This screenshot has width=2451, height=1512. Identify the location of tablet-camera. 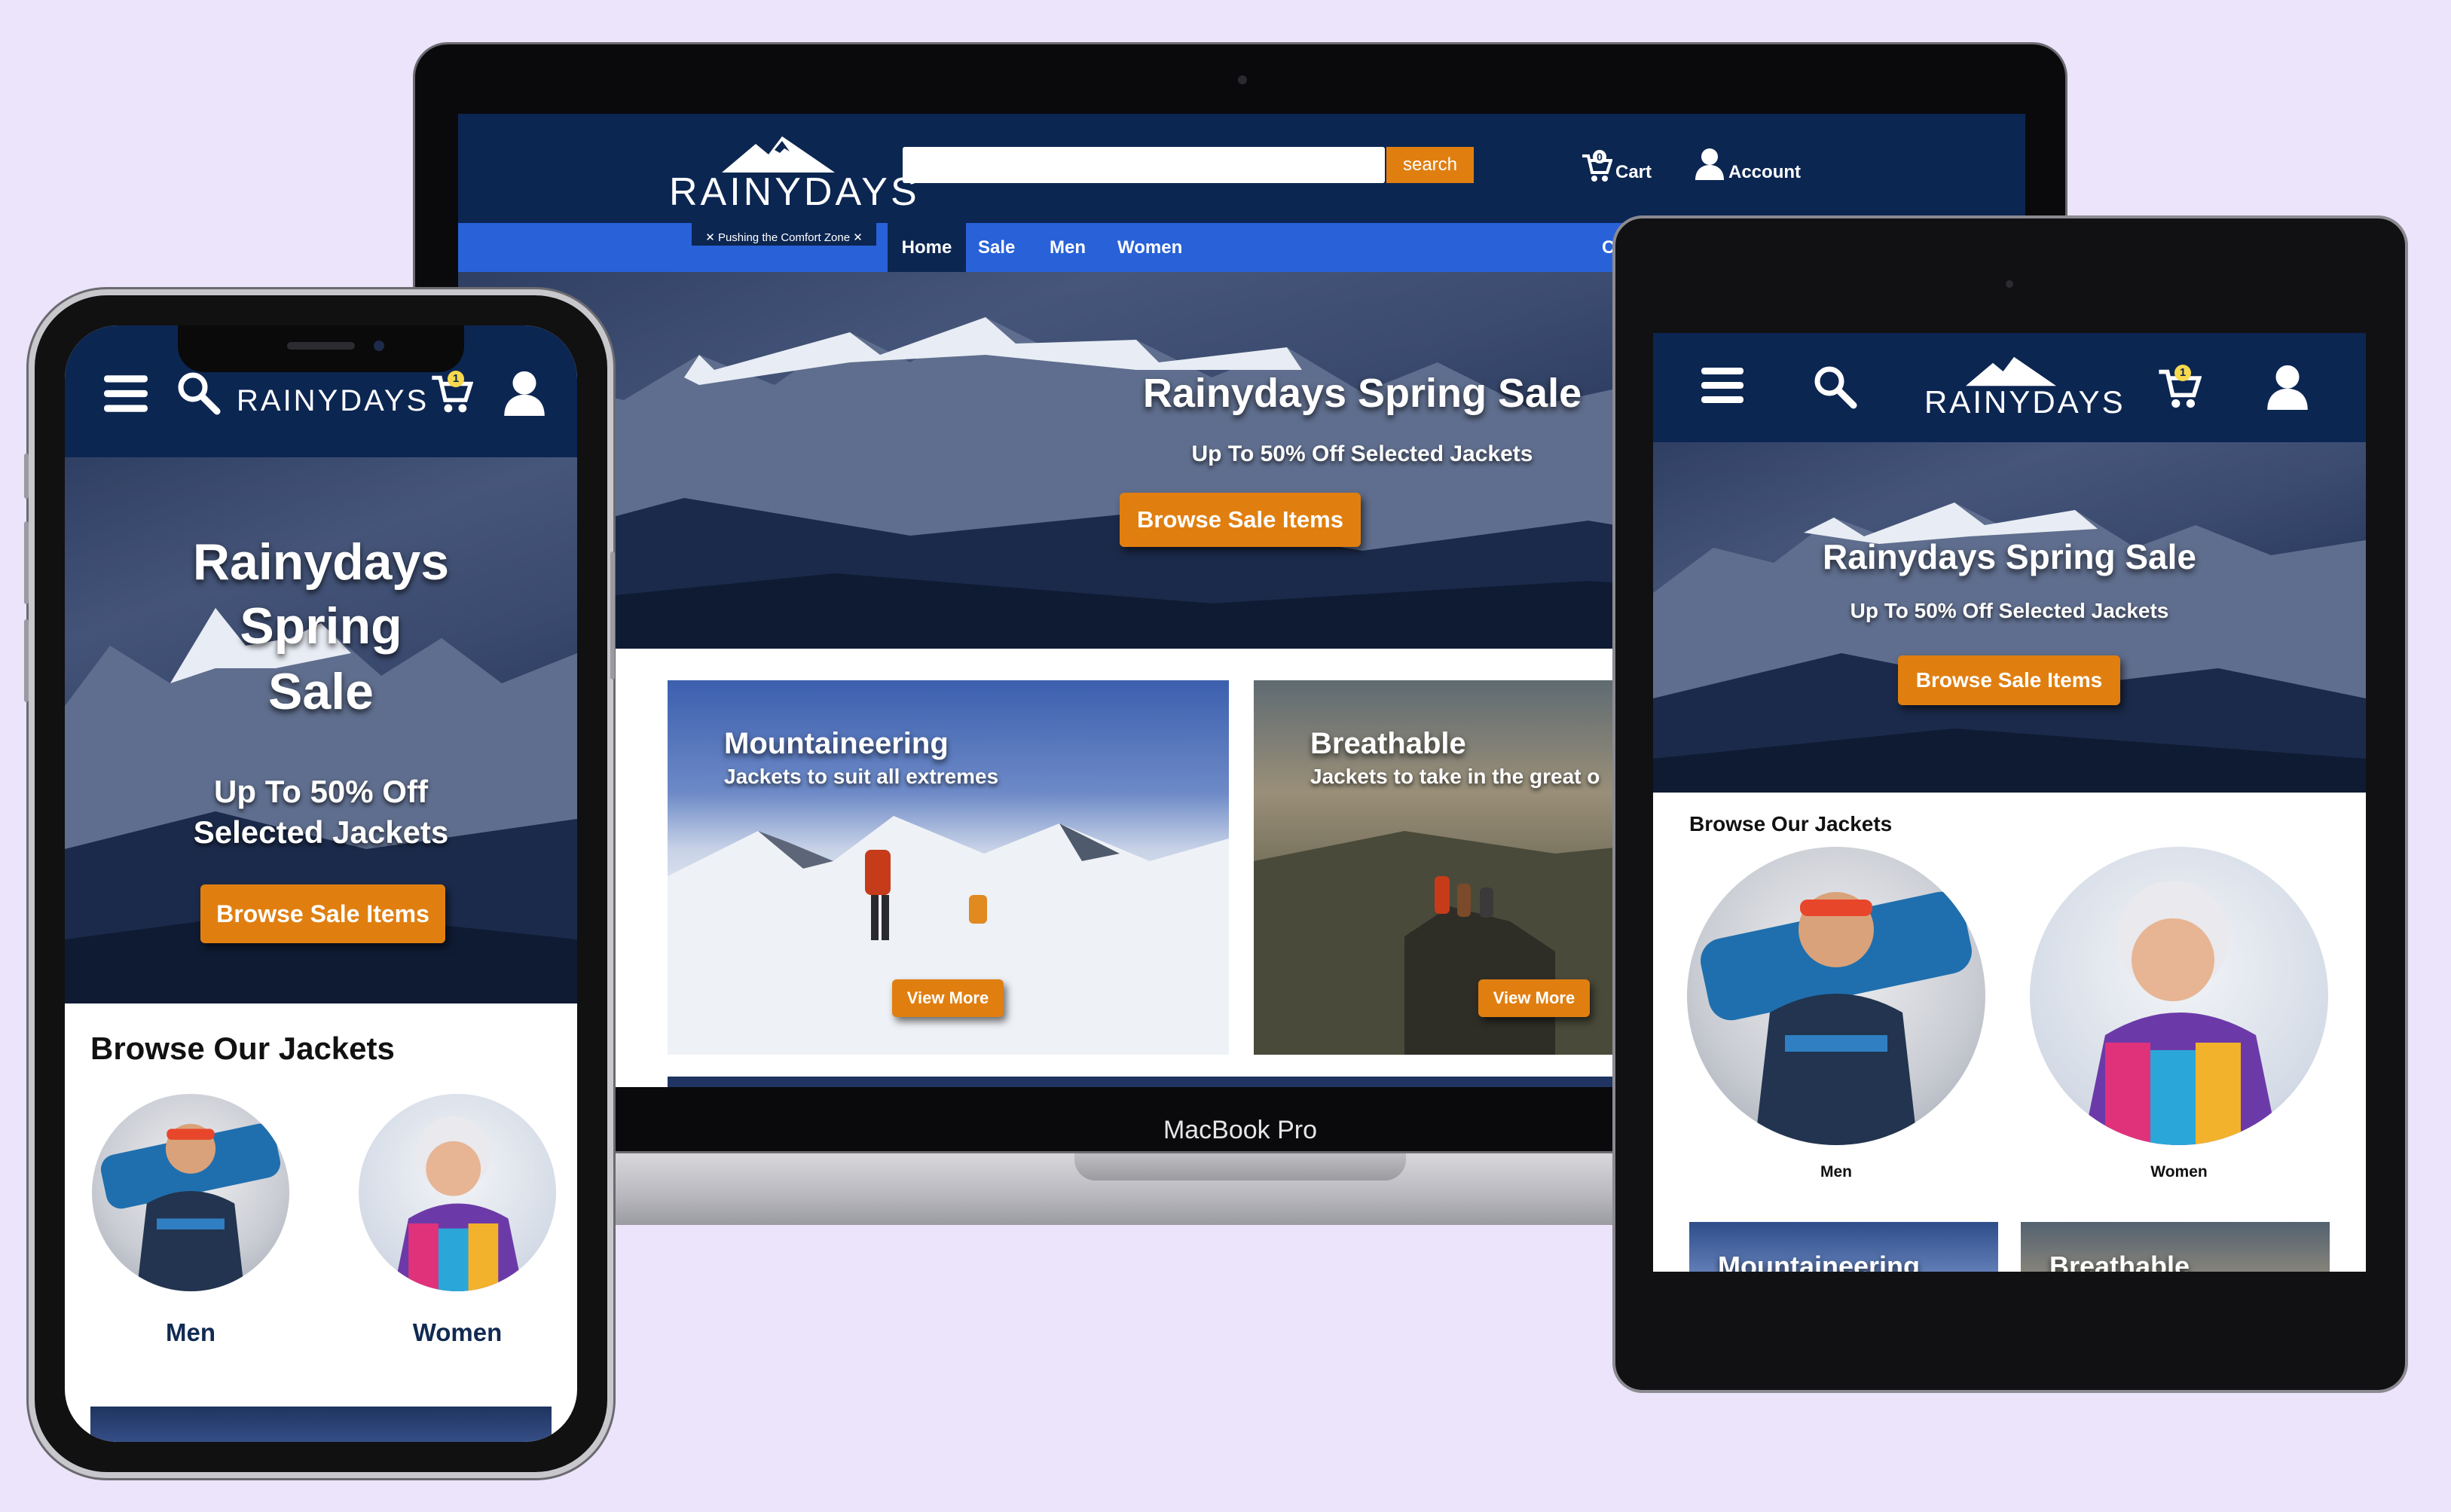
(2010, 284).